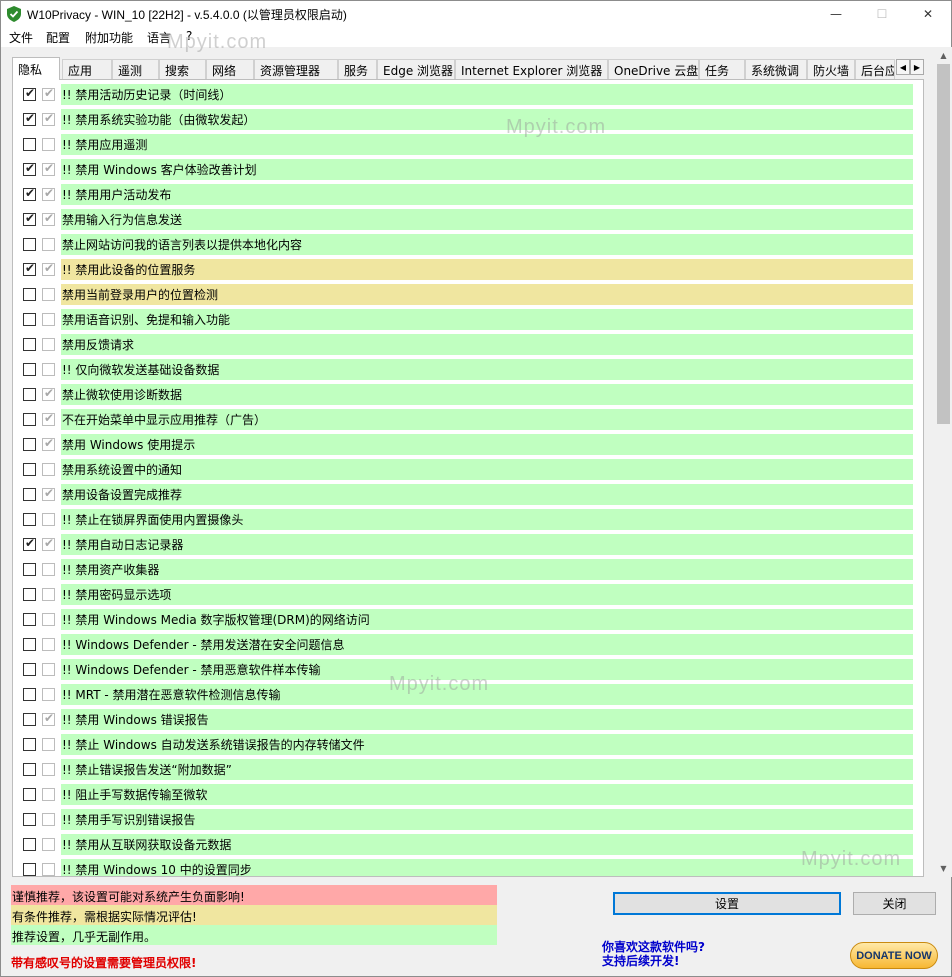  I want to click on setting-label: 禁用反馈请求, so click(487, 344).